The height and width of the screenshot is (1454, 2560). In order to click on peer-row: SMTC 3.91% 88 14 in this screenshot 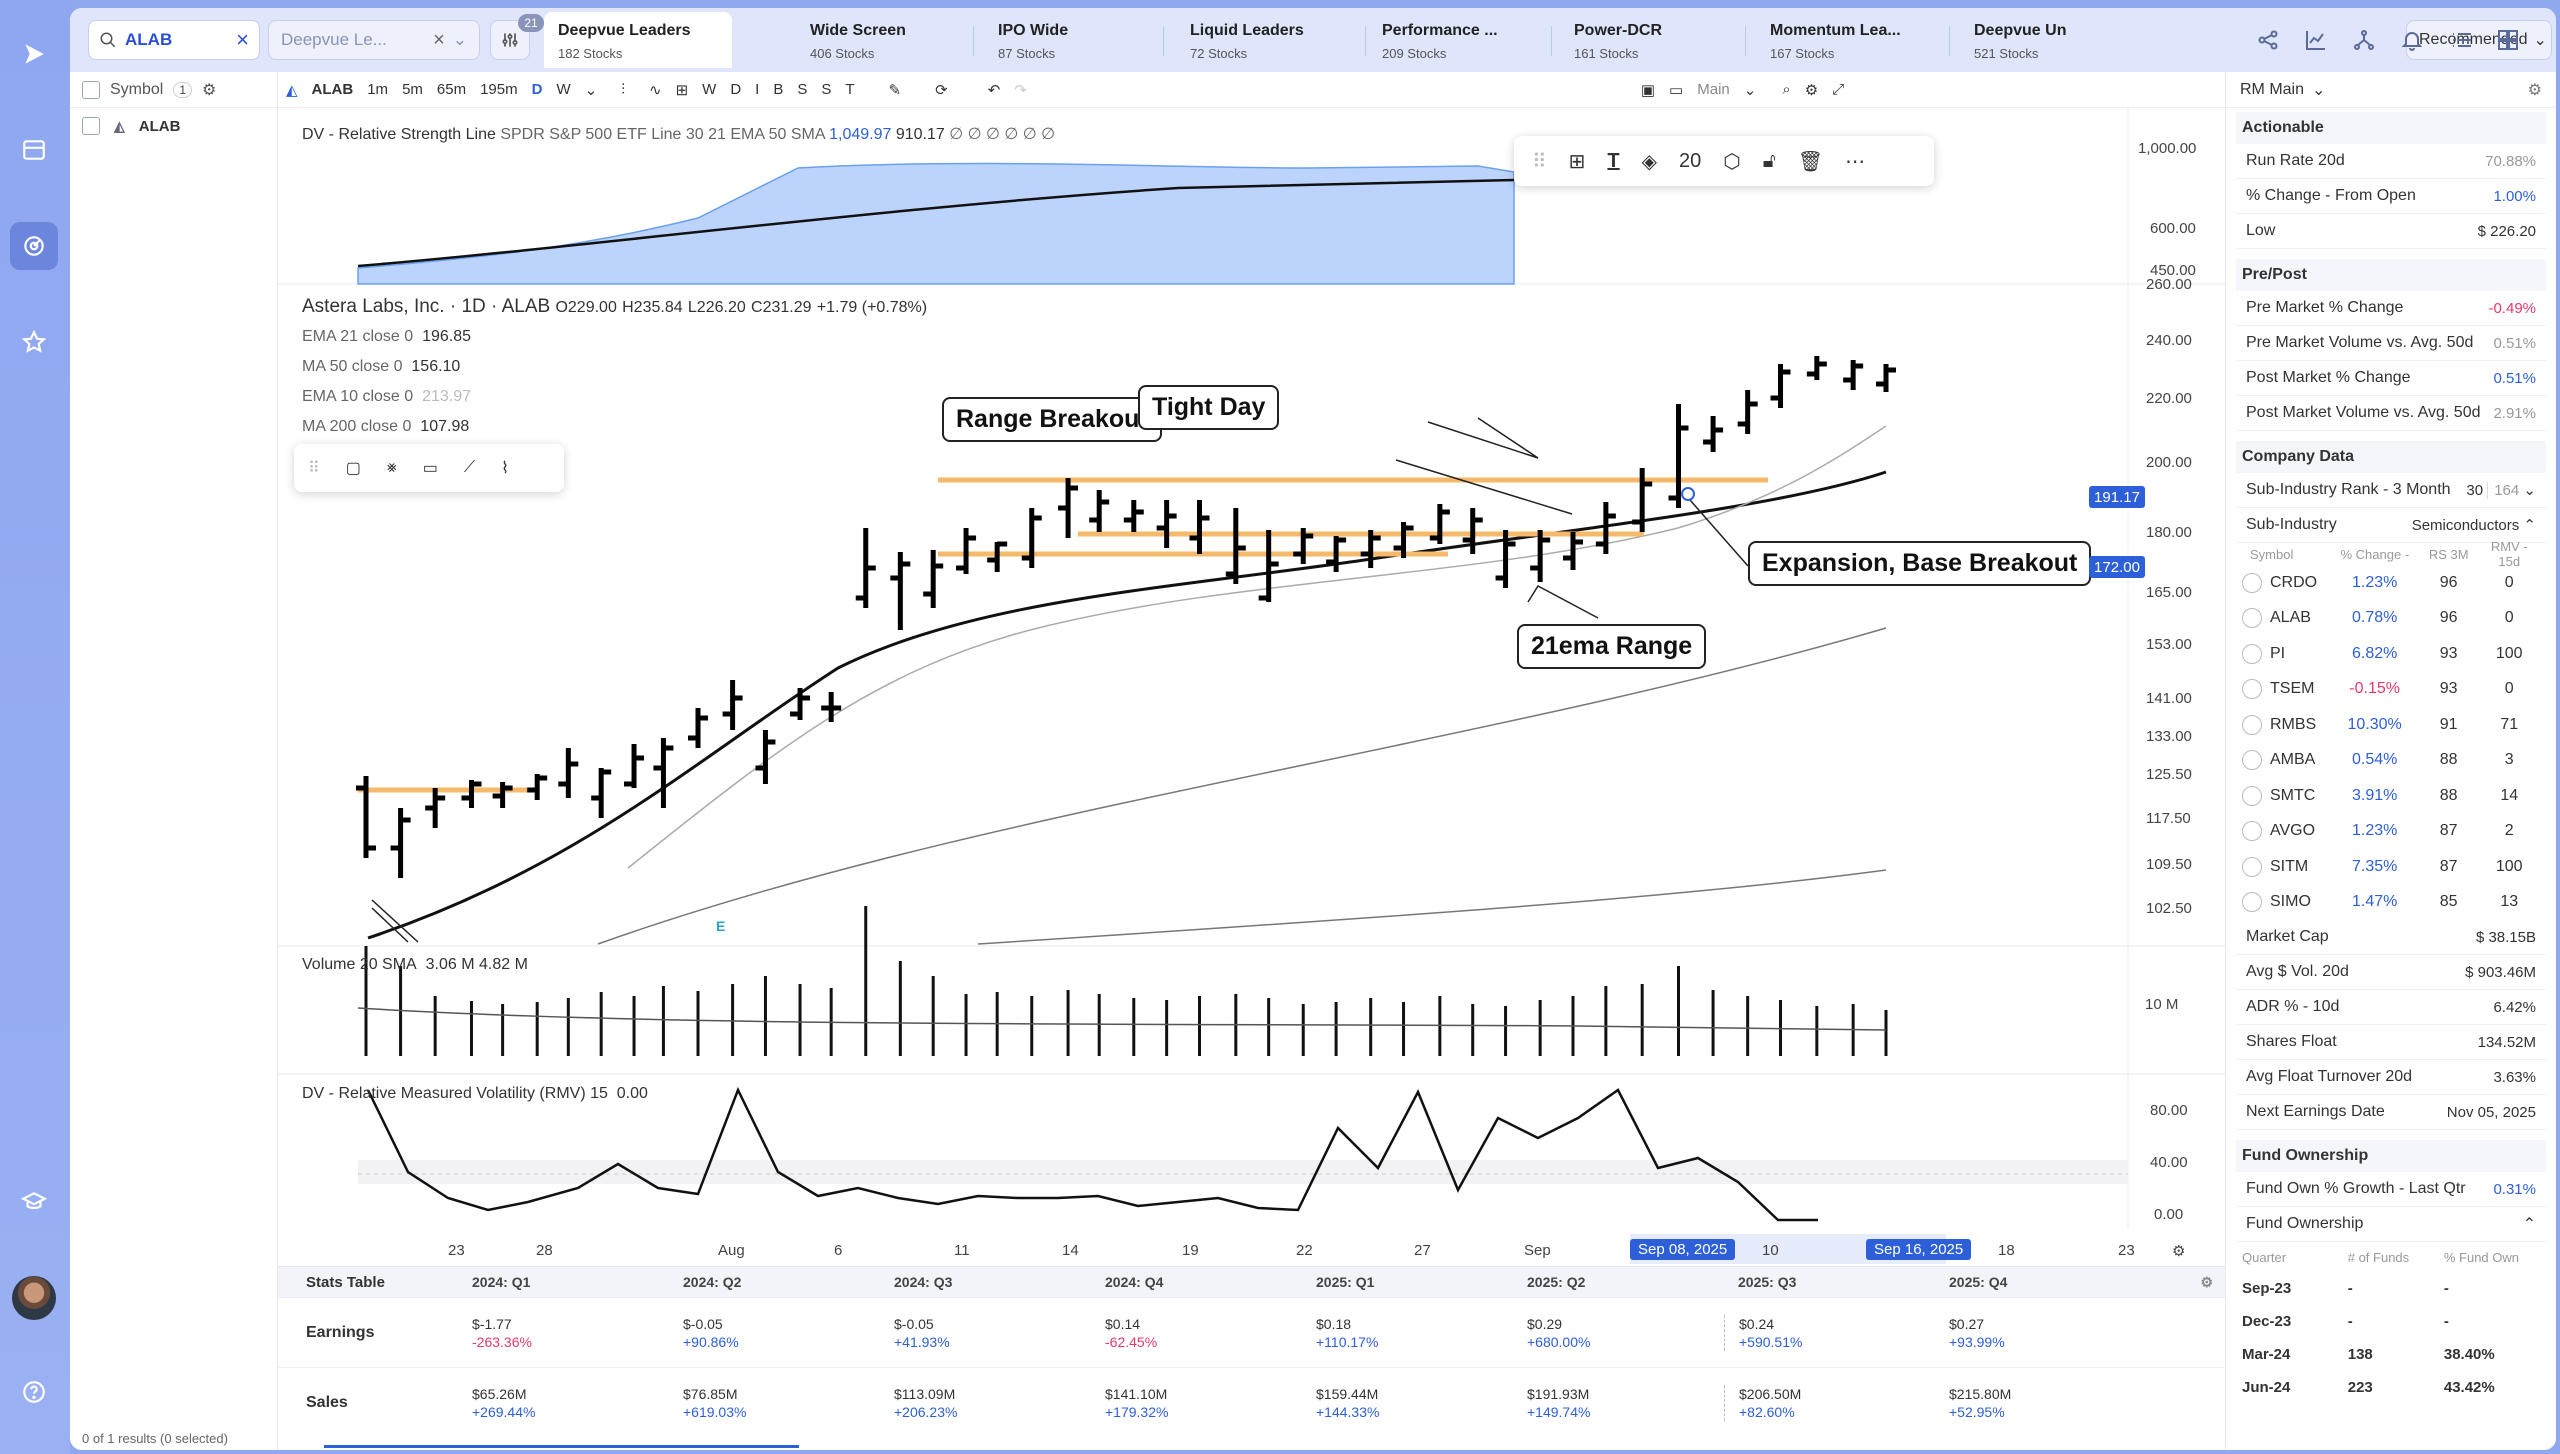, I will do `click(2391, 796)`.